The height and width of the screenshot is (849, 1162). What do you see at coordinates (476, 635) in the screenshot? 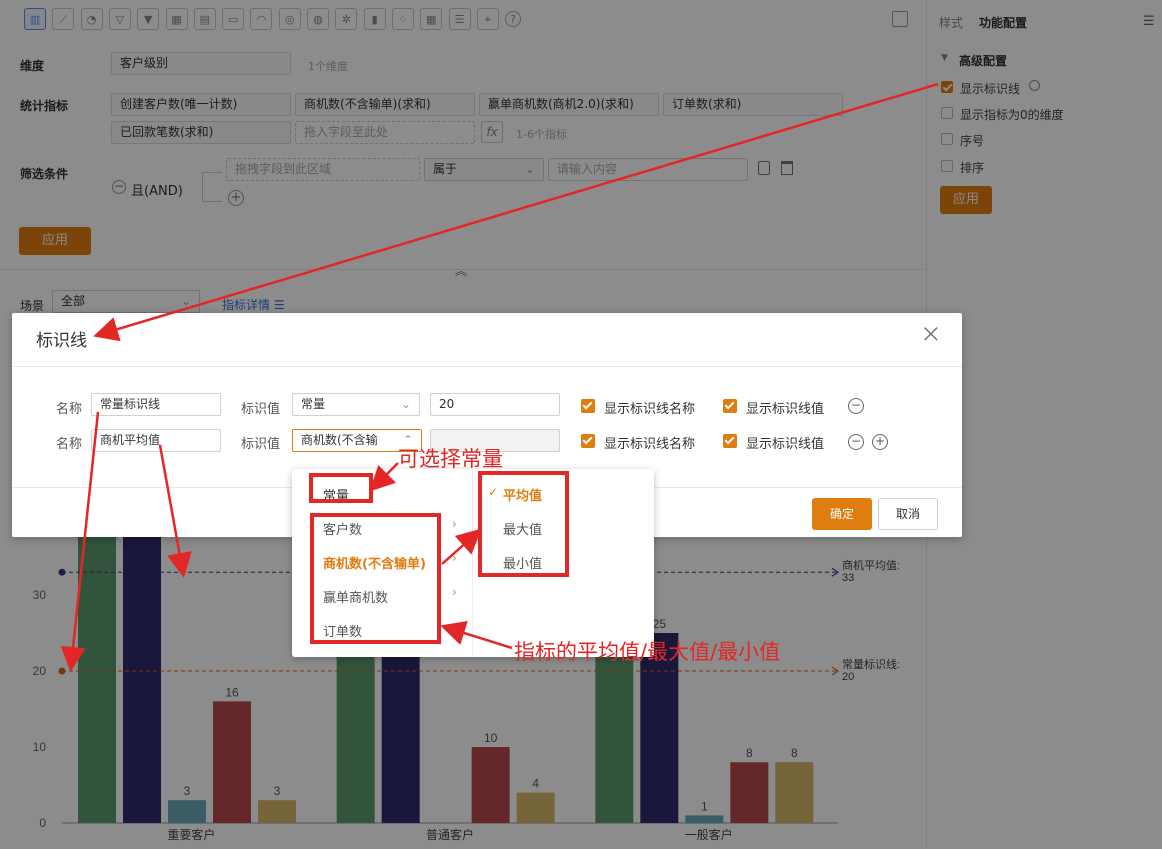
I see `arrow-from-note-to-metrics` at bounding box center [476, 635].